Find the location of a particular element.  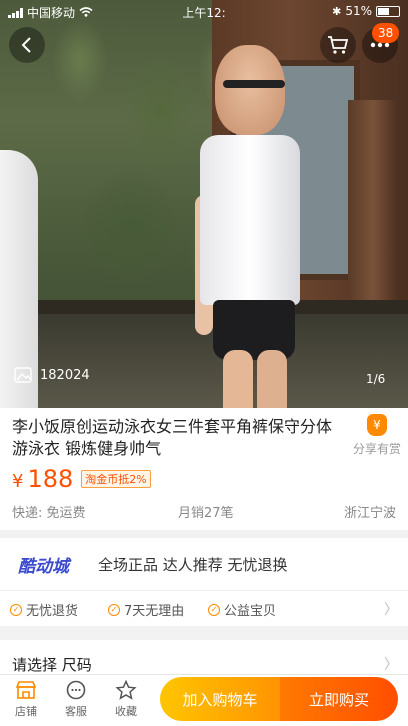

shop-label: 店铺 is located at coordinates (26, 711).